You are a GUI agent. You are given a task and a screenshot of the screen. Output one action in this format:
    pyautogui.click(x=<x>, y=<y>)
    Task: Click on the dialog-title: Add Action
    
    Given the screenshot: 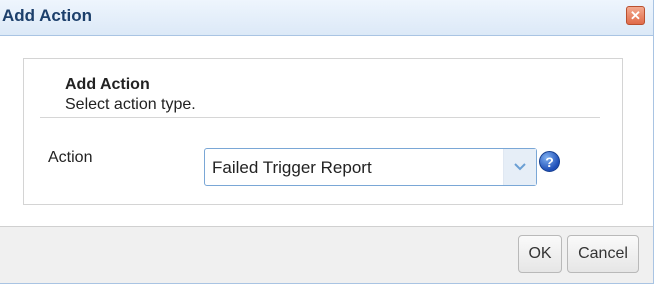 What is the action you would take?
    pyautogui.click(x=47, y=15)
    